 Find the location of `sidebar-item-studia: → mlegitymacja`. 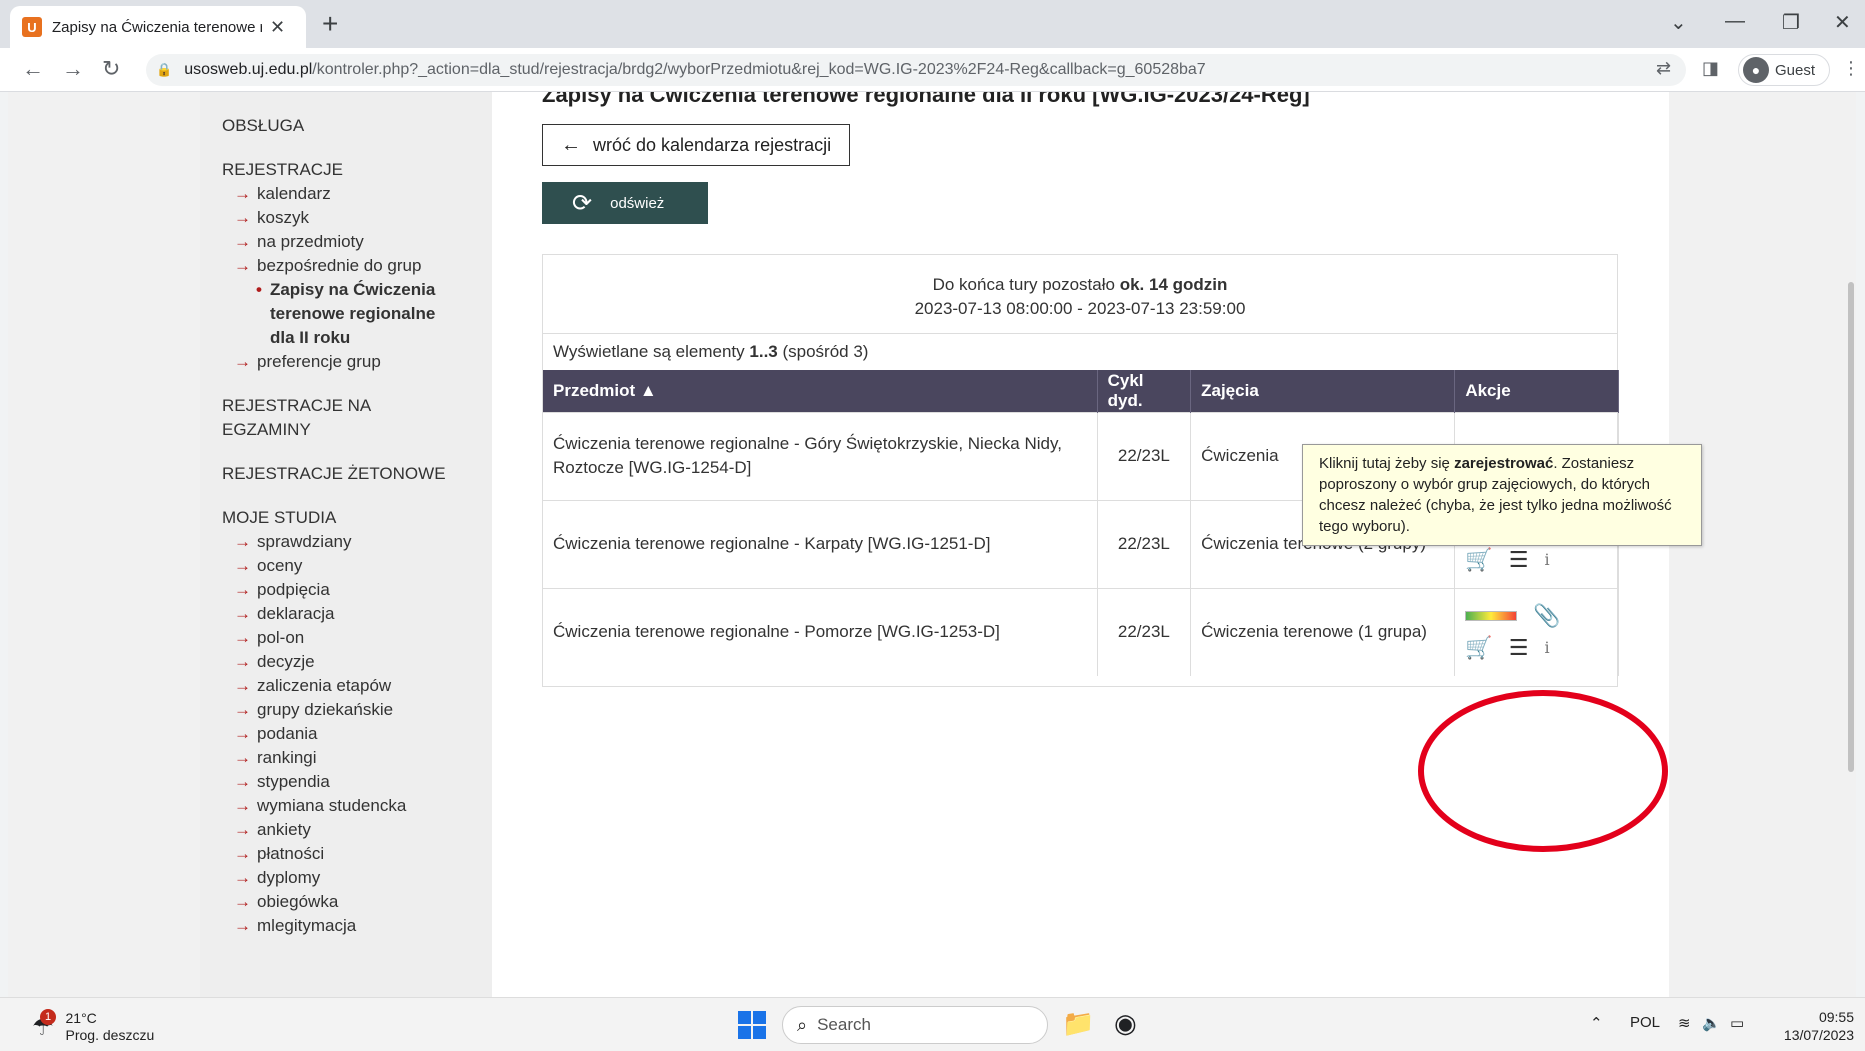

sidebar-item-studia: → mlegitymacja is located at coordinates (357, 926).